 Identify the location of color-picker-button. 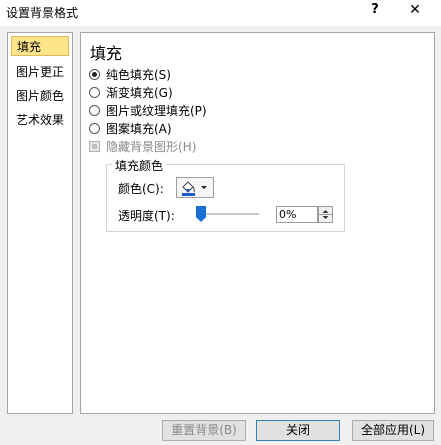
(195, 187).